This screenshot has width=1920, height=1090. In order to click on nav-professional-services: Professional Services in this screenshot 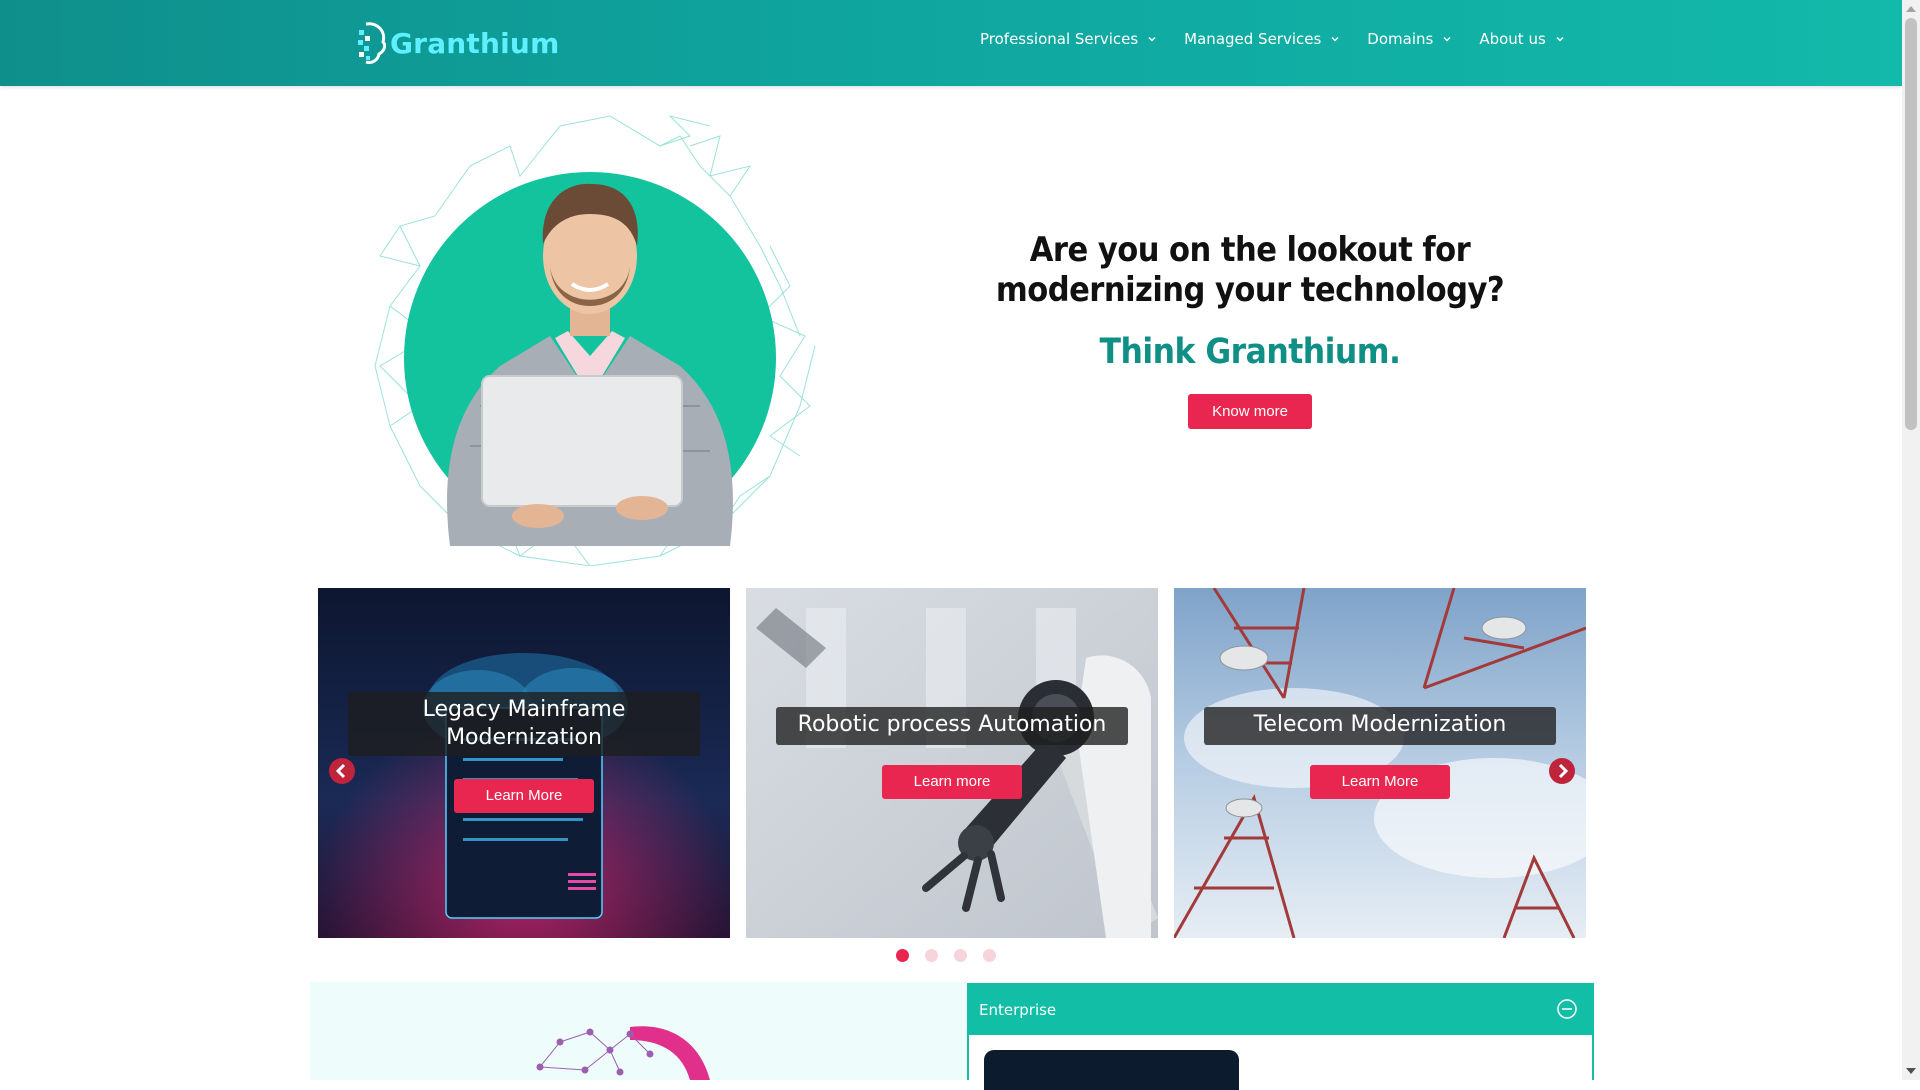, I will do `click(1068, 39)`.